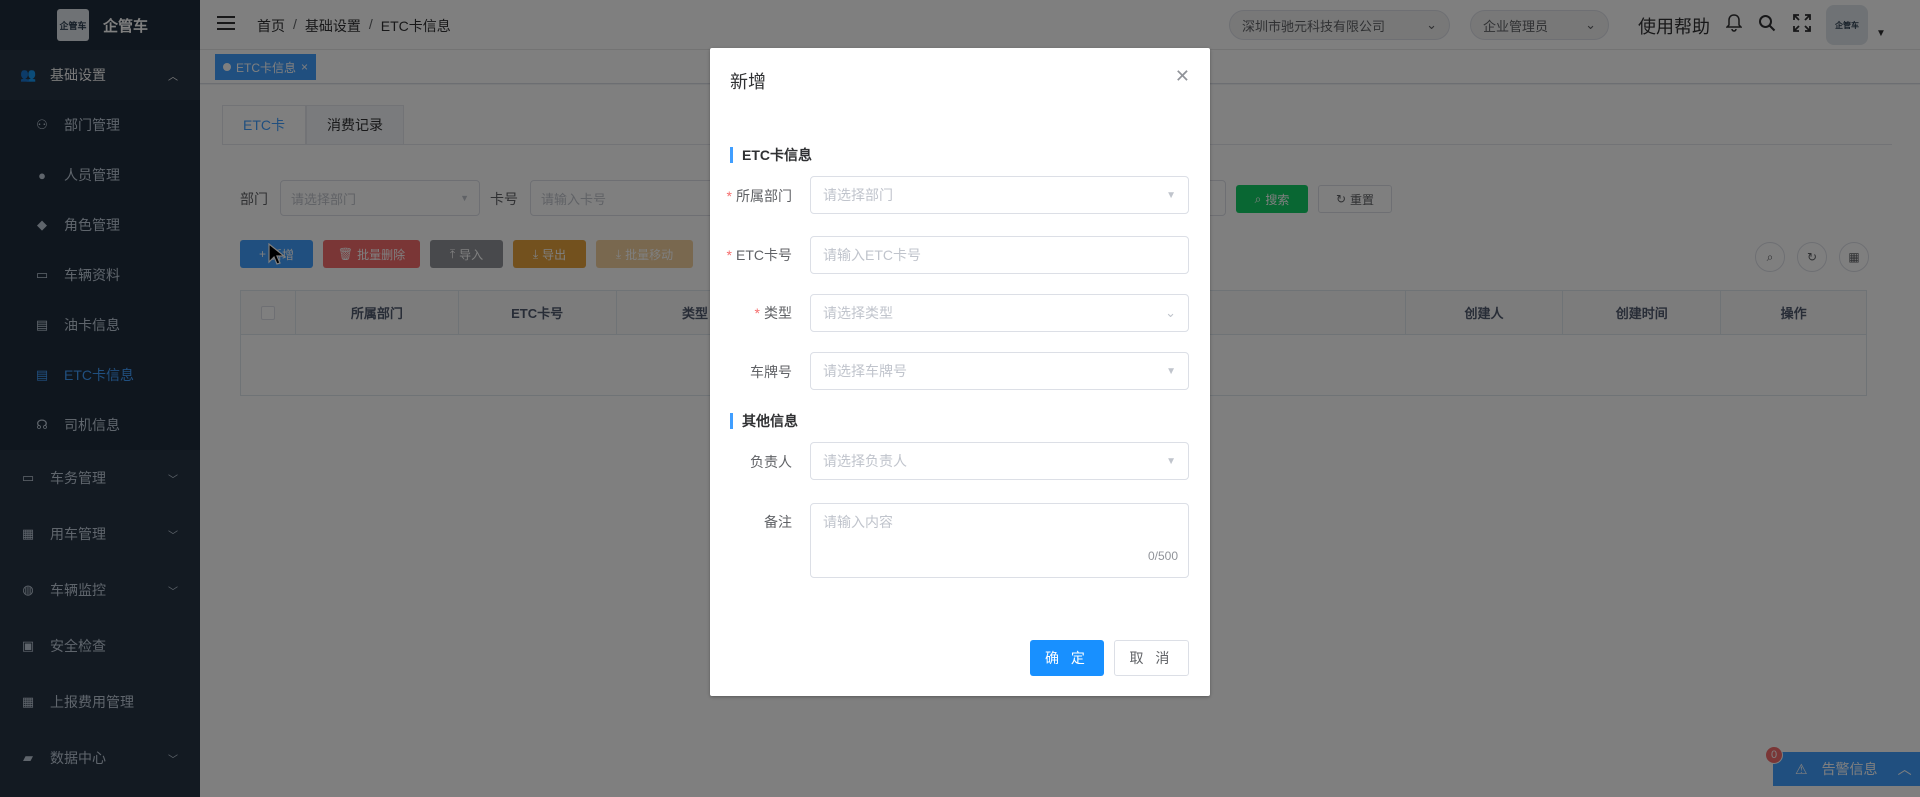 The height and width of the screenshot is (797, 1920). I want to click on confirm-button: 确 定, so click(1067, 658).